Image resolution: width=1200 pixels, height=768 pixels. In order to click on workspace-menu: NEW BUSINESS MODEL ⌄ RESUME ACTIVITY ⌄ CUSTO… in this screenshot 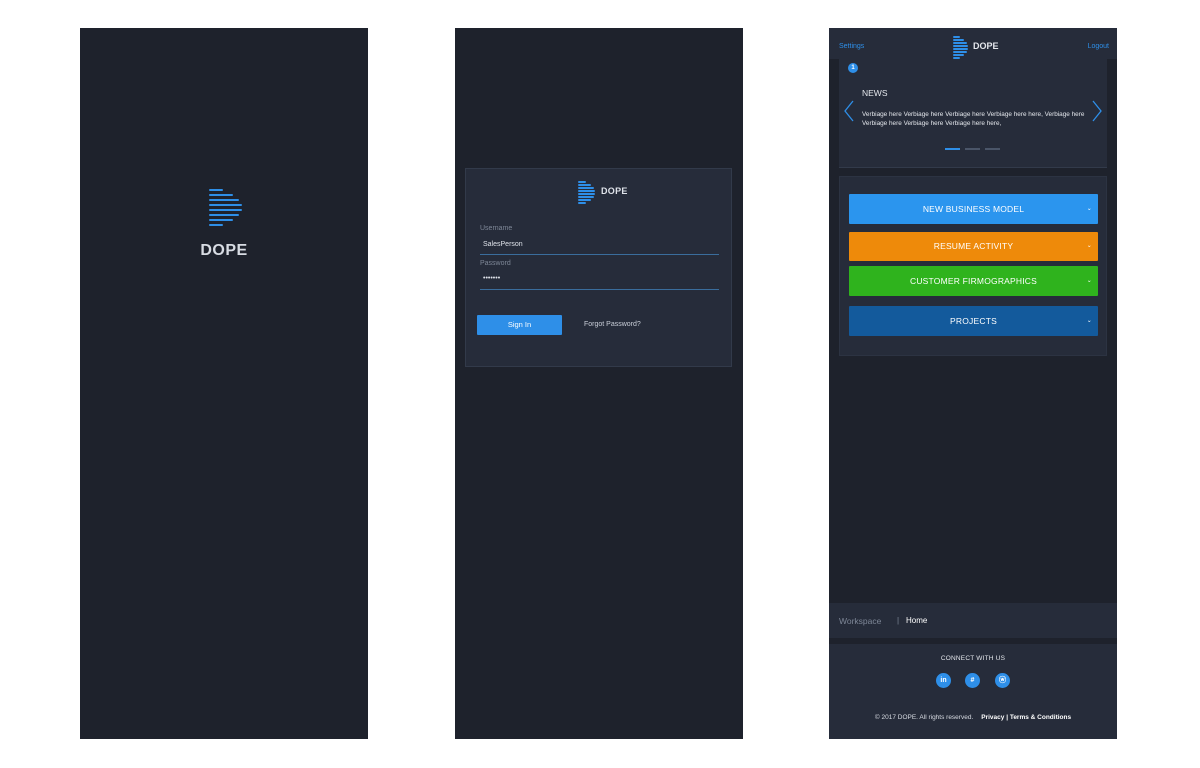, I will do `click(973, 266)`.